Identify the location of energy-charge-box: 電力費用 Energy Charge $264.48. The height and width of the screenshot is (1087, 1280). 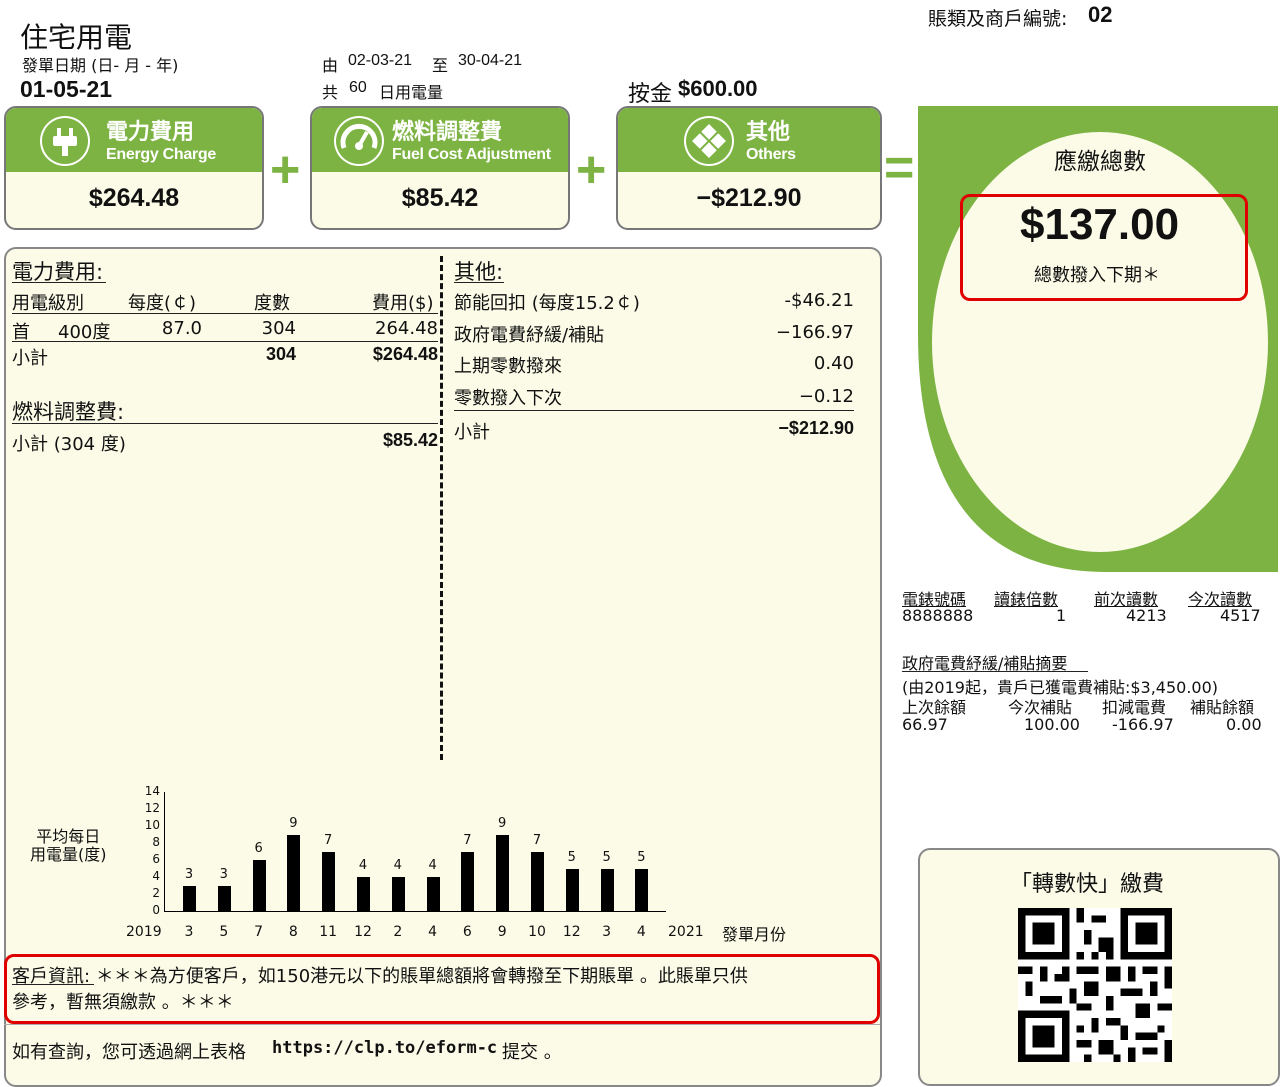
(134, 168).